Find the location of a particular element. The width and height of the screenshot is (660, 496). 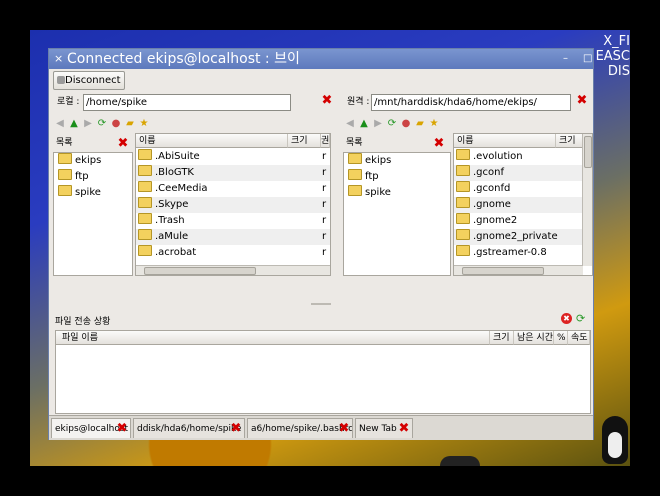

file-row: .Skype r is located at coordinates (233, 205).